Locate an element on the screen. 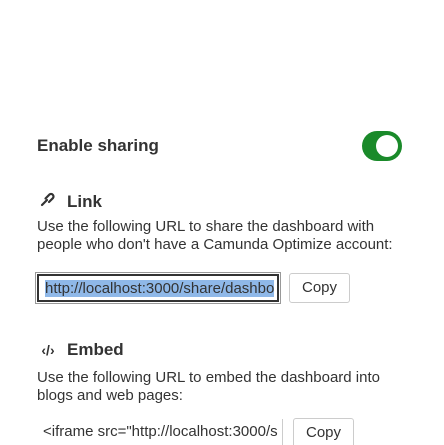  link-heading-label: Link is located at coordinates (84, 201).